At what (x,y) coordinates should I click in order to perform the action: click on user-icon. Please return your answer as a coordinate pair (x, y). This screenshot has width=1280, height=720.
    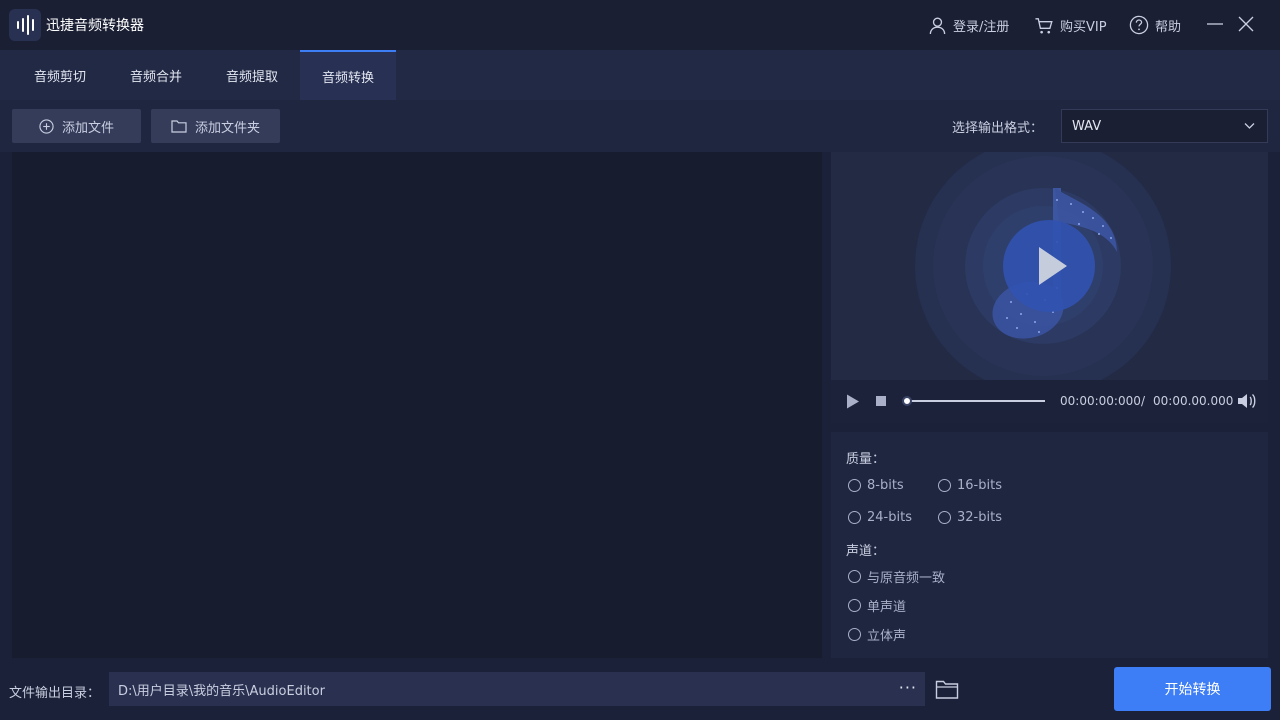
    Looking at the image, I should click on (937, 25).